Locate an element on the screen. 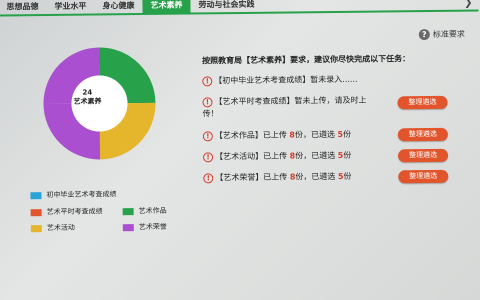  task-artworks: ! 【艺术作品】已上传 8份，已遴选 5份 is located at coordinates (277, 136).